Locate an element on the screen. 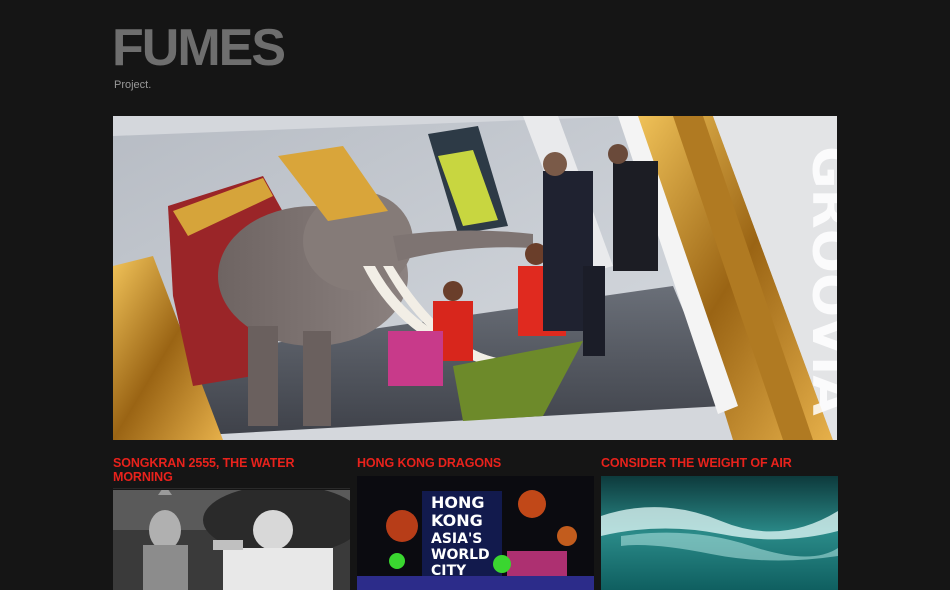 The image size is (950, 590). hero-watermark: GROOVIA is located at coordinates (818, 281).